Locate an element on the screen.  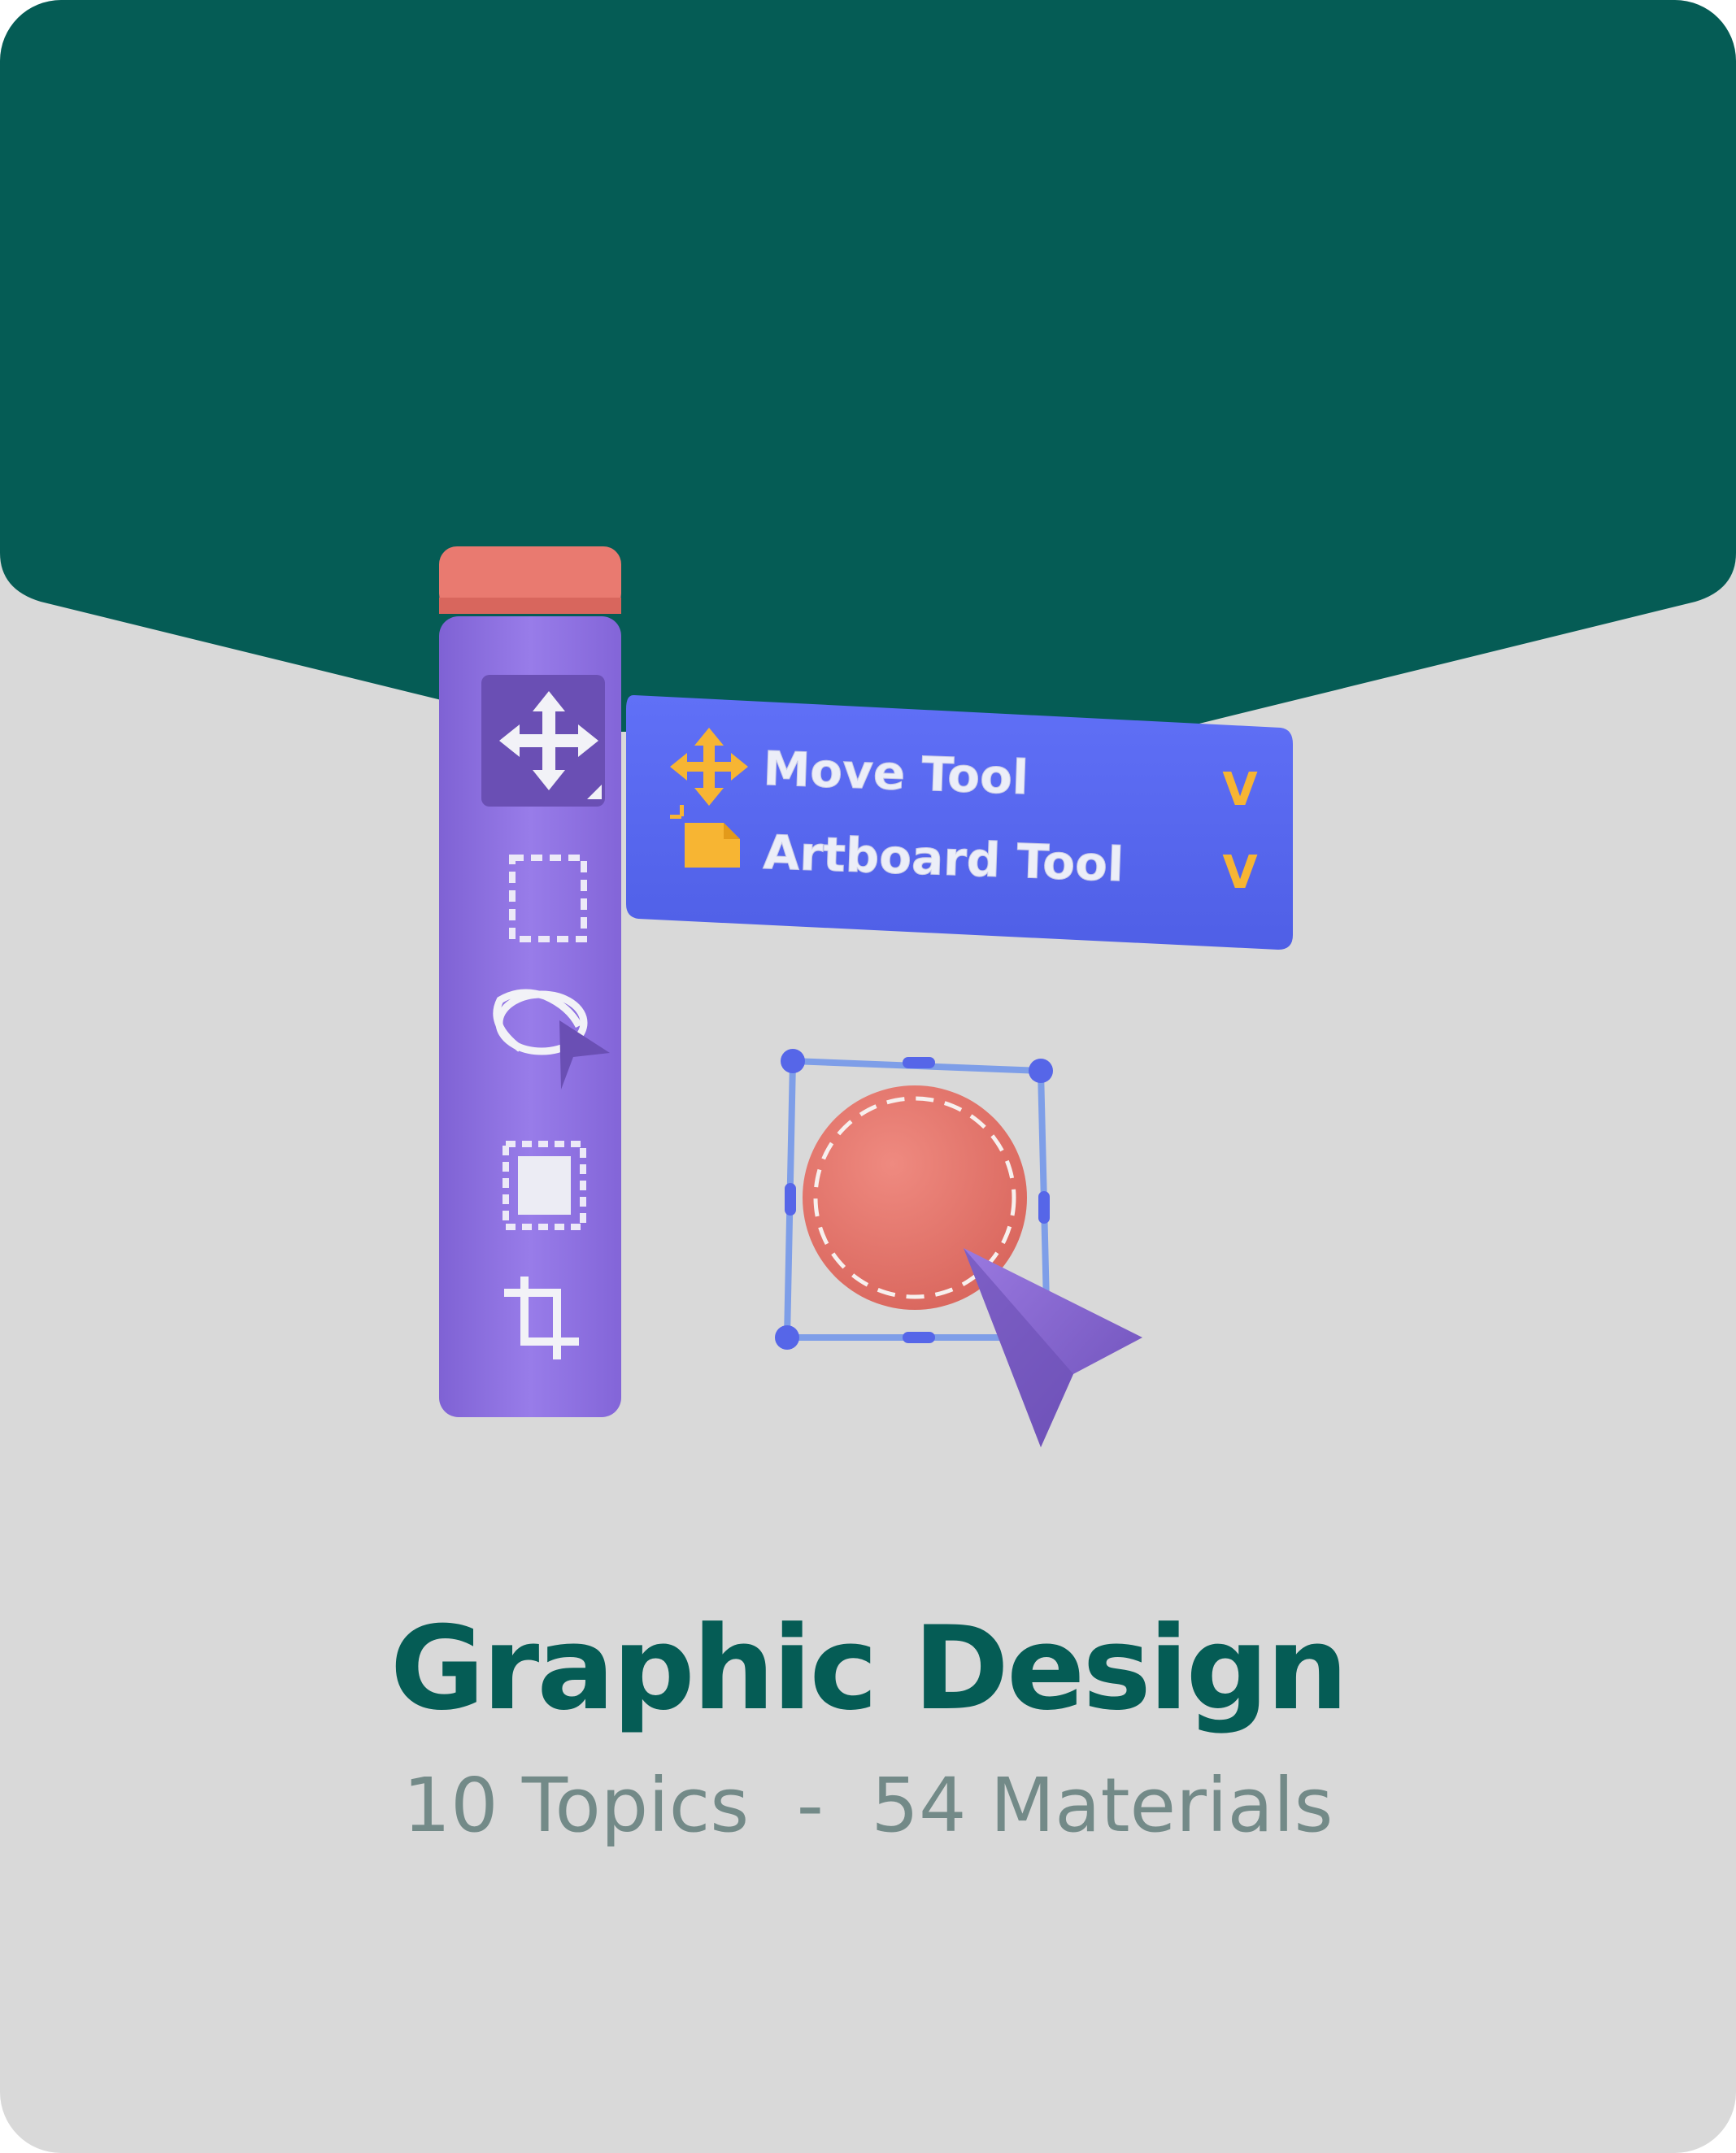
tool-menu: V V is located at coordinates (959, 822).